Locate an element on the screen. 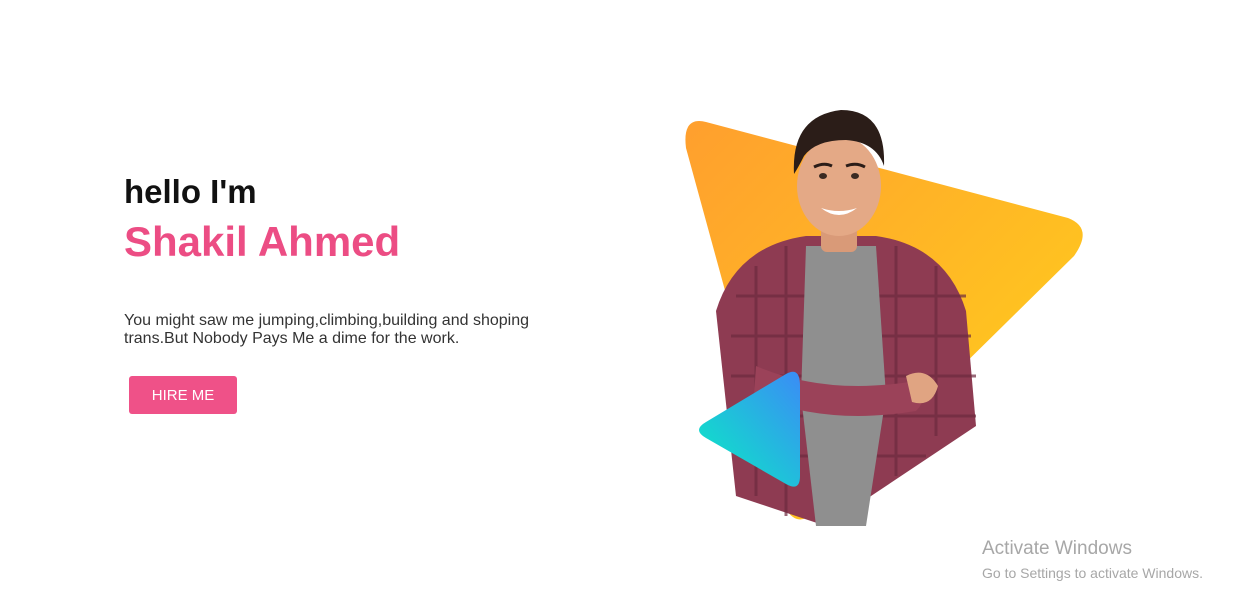  hero-name: Shakil Ahmed is located at coordinates (262, 241).